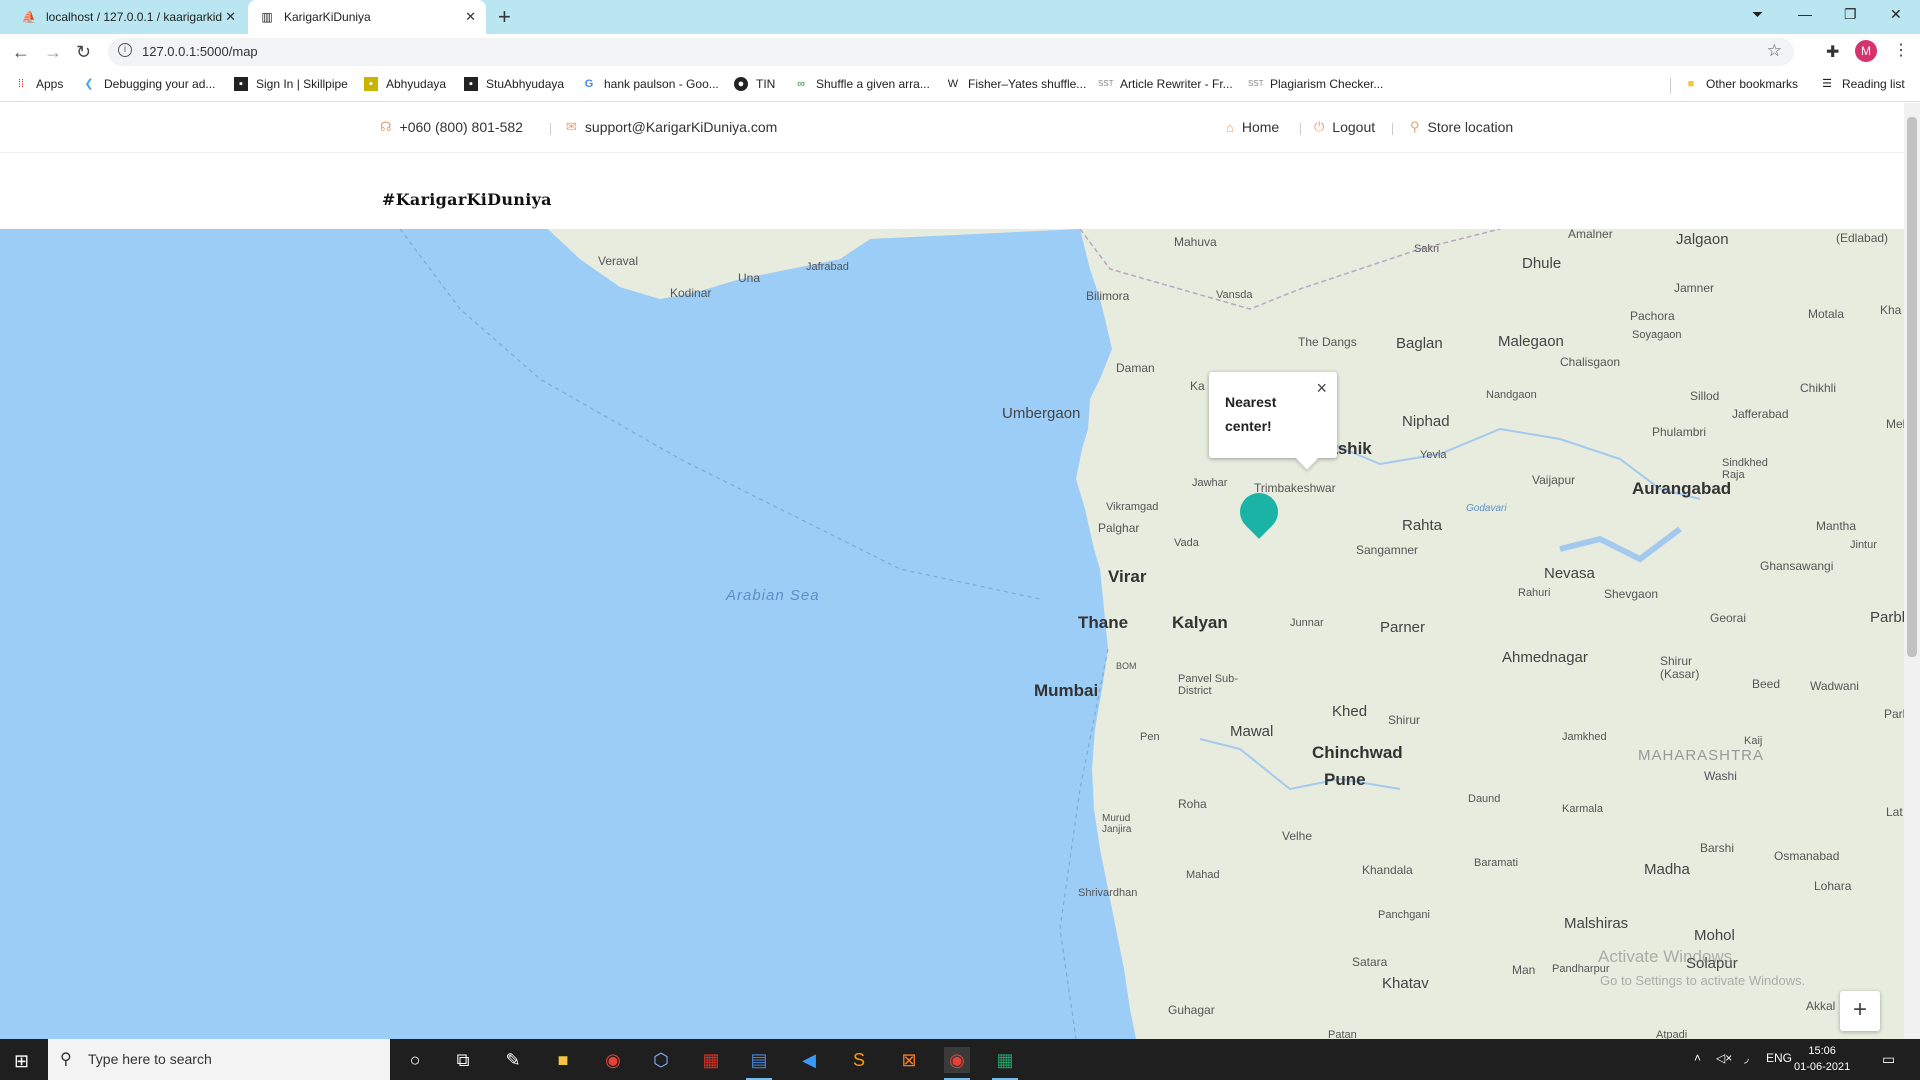 The width and height of the screenshot is (1920, 1080). Describe the element at coordinates (200, 51) in the screenshot. I see `url-text: 127.0.0.1:5000/map` at that location.